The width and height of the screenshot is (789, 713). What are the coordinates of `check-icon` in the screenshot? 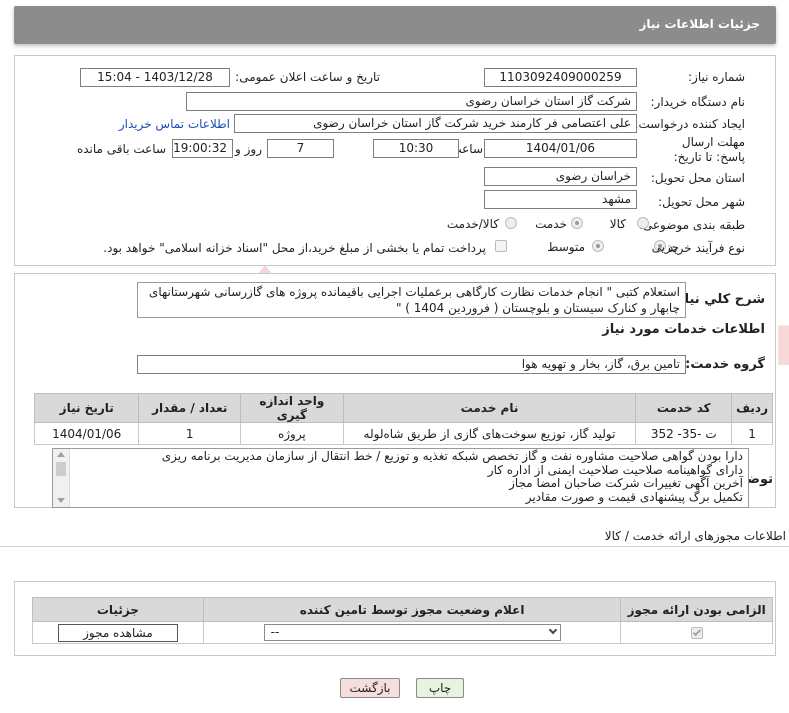 It's located at (696, 632).